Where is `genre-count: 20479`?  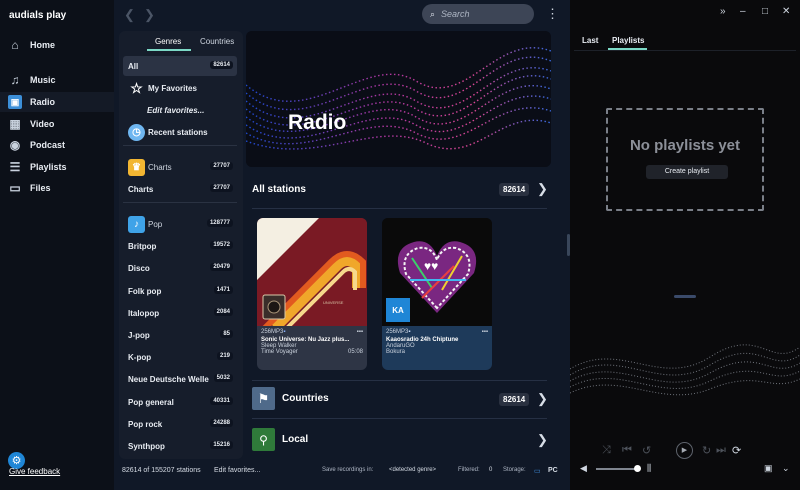 genre-count: 20479 is located at coordinates (221, 267).